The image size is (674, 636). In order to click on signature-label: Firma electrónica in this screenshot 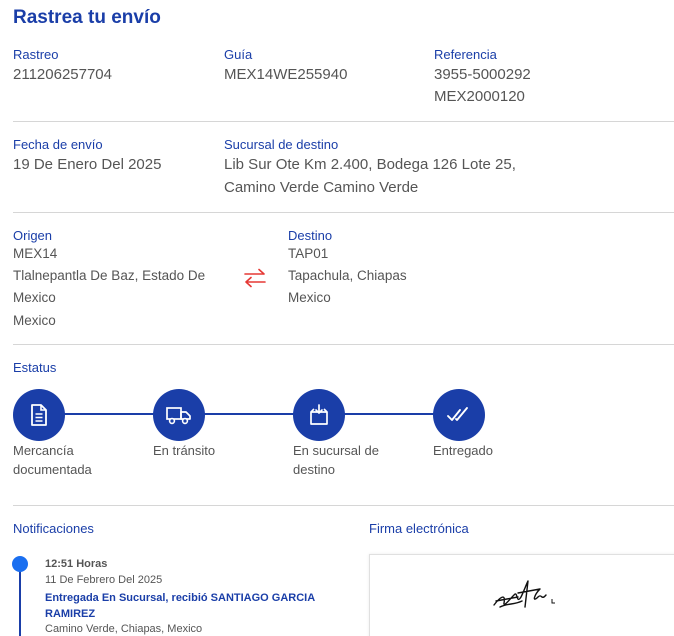, I will do `click(419, 528)`.